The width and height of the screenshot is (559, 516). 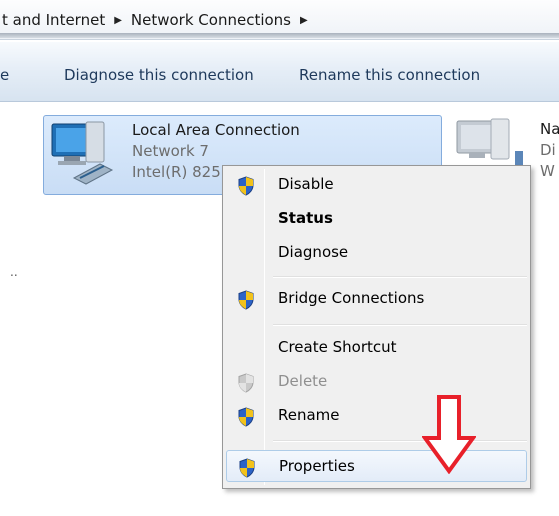 What do you see at coordinates (376, 219) in the screenshot?
I see `menu-item-status: Status` at bounding box center [376, 219].